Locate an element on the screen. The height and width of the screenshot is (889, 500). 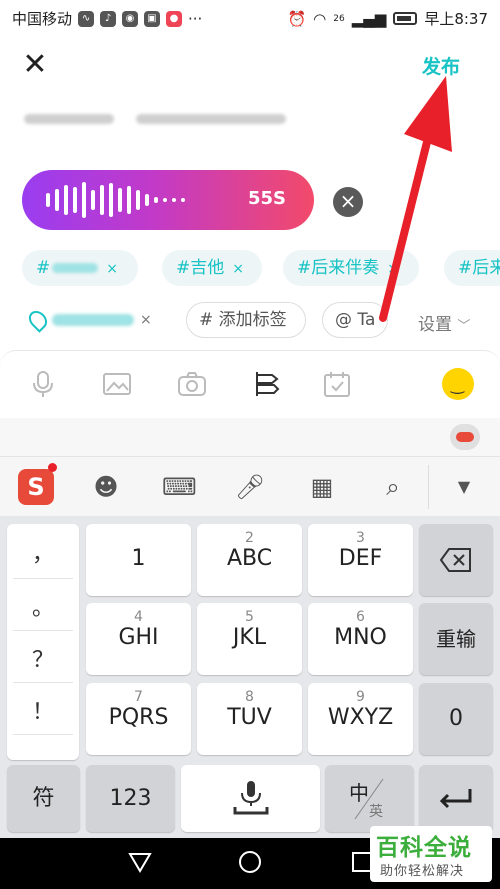
space-mic-icon is located at coordinates (250, 798).